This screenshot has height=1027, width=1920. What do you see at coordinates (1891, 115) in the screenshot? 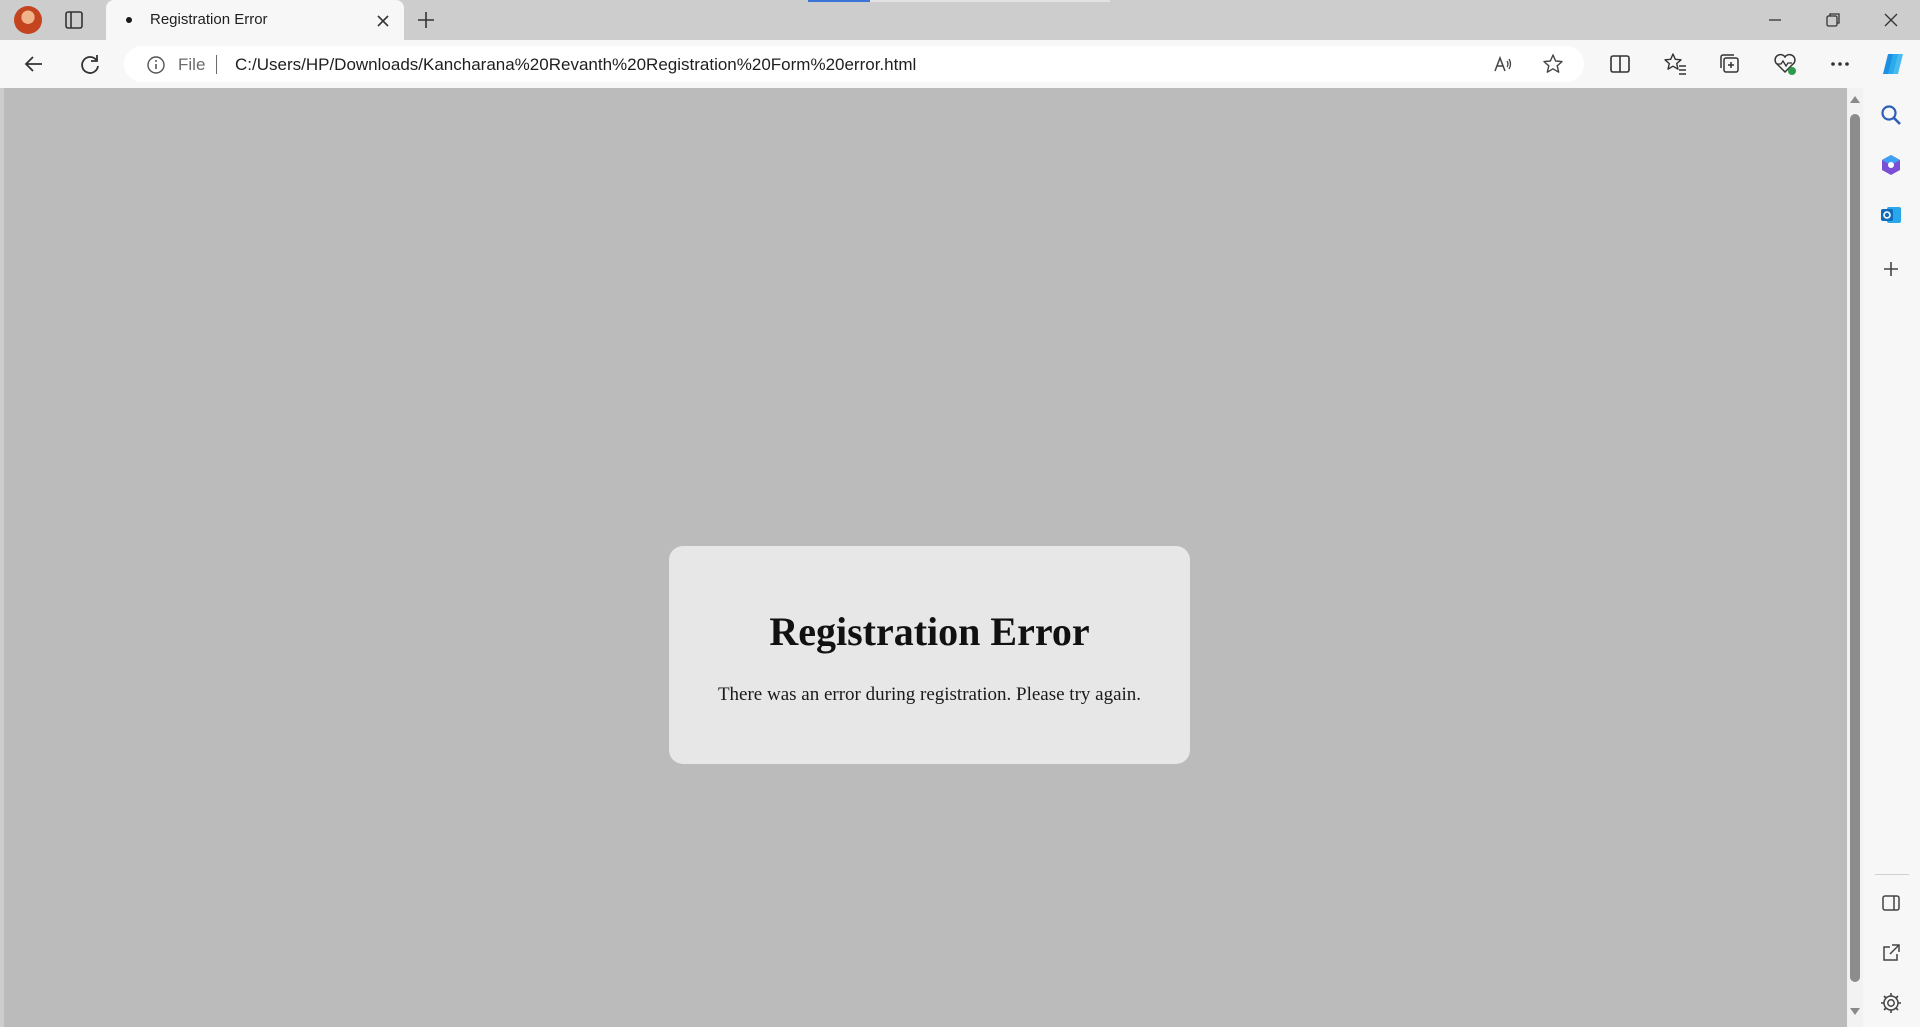
I see `search-icon` at bounding box center [1891, 115].